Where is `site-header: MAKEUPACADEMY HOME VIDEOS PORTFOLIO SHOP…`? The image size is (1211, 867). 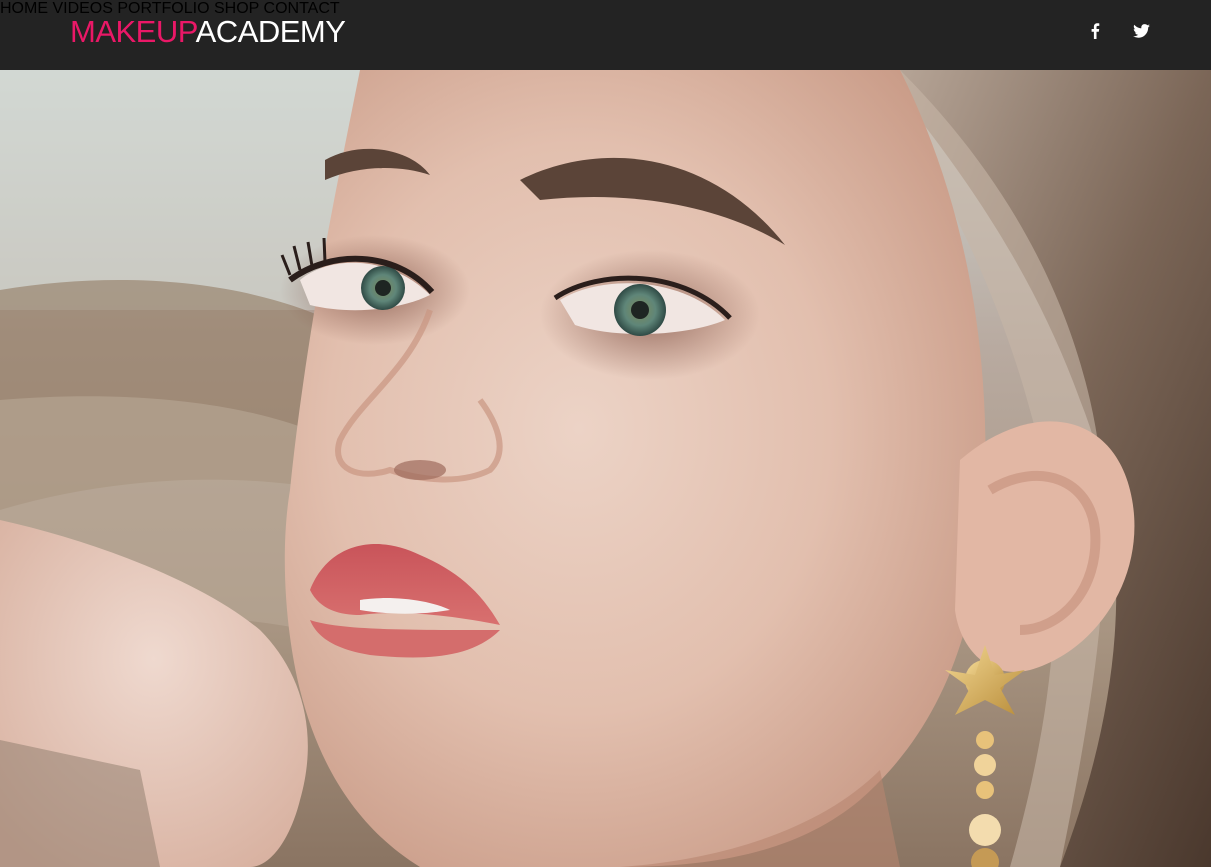
site-header: MAKEUPACADEMY HOME VIDEOS PORTFOLIO SHOP… is located at coordinates (605, 35).